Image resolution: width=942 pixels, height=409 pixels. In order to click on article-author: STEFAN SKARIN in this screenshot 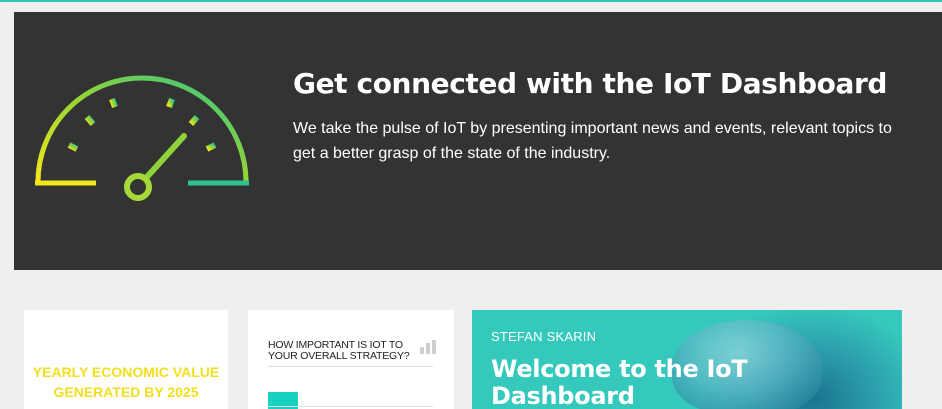, I will do `click(543, 336)`.